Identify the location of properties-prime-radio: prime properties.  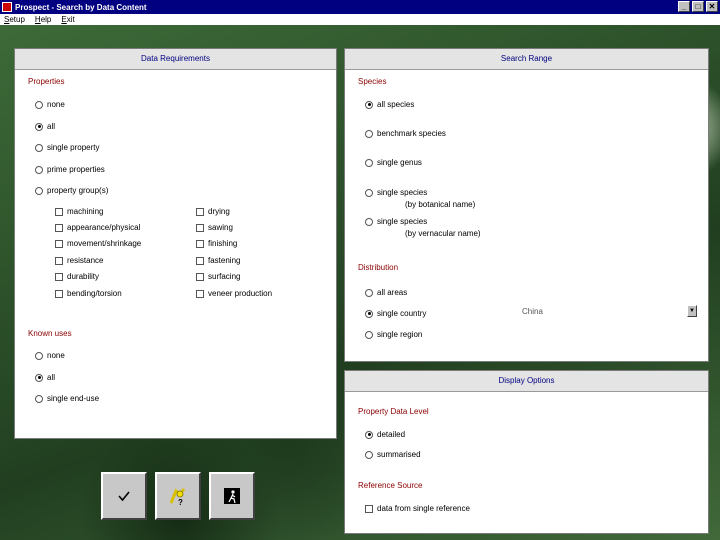
(70, 169).